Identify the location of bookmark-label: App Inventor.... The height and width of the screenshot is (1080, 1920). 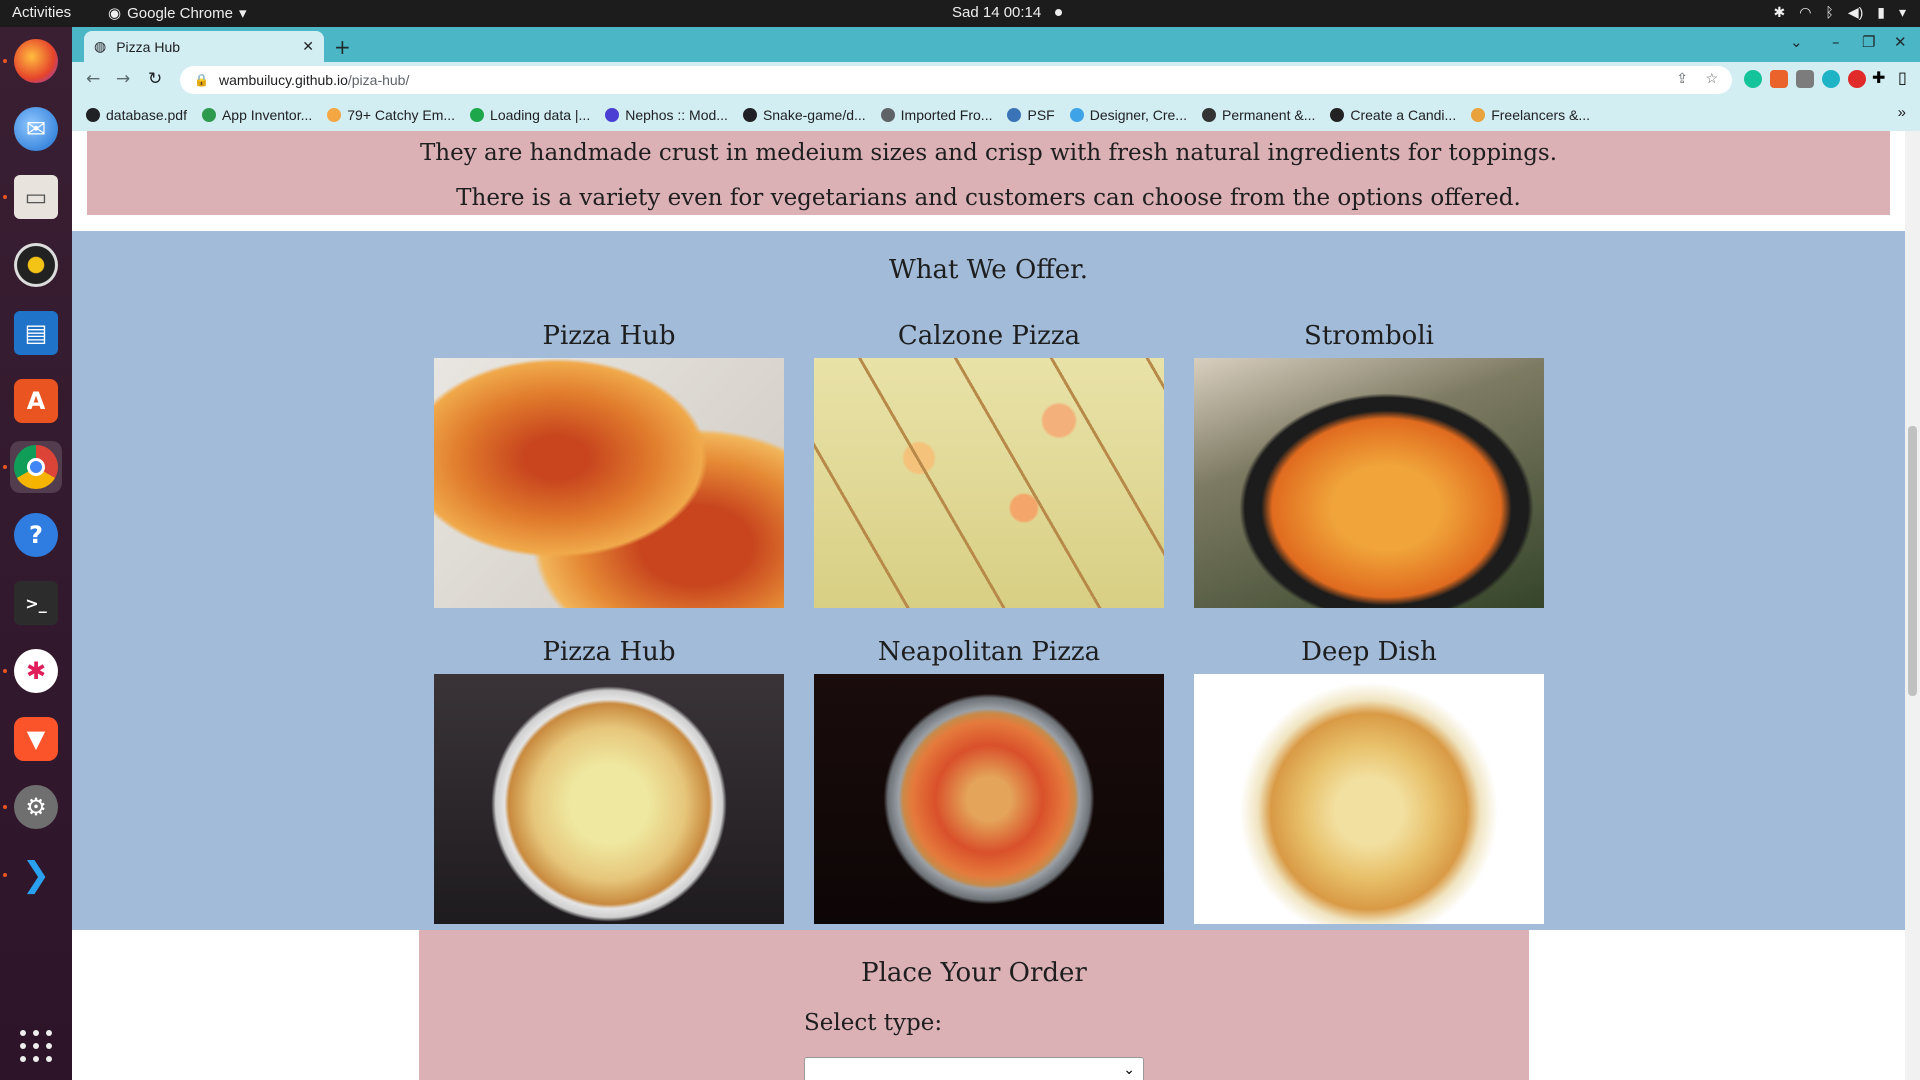
(267, 114).